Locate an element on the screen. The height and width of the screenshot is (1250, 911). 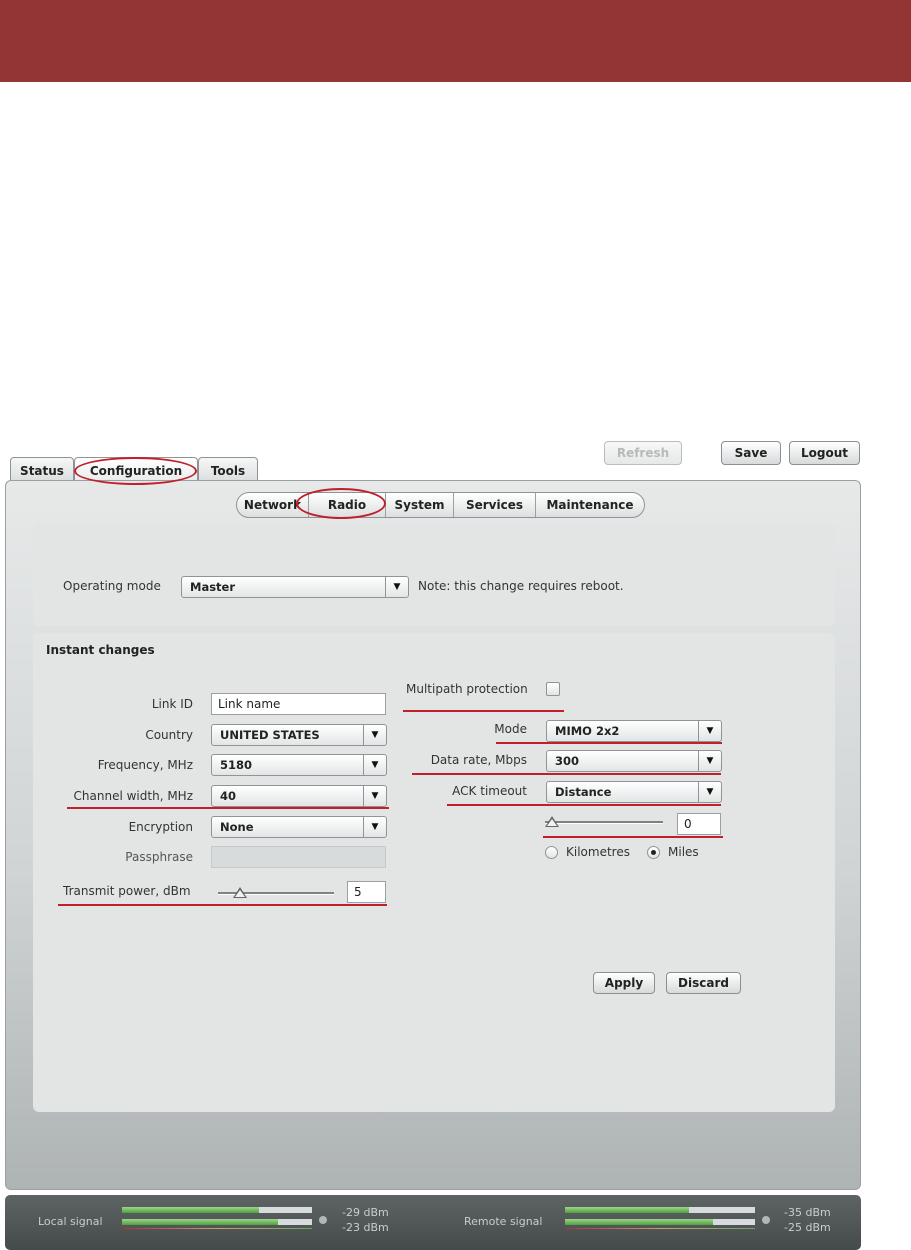
country-select: UNITED STATES ▼ is located at coordinates (299, 735).